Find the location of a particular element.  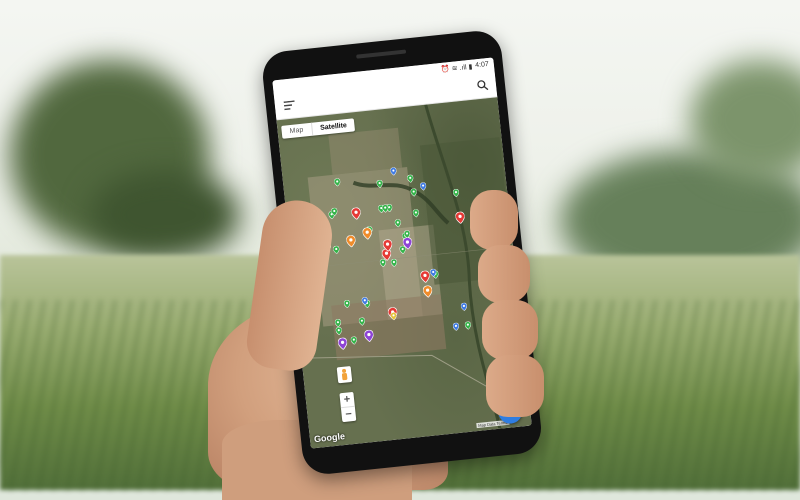

zoom-controls: + − is located at coordinates (348, 407).